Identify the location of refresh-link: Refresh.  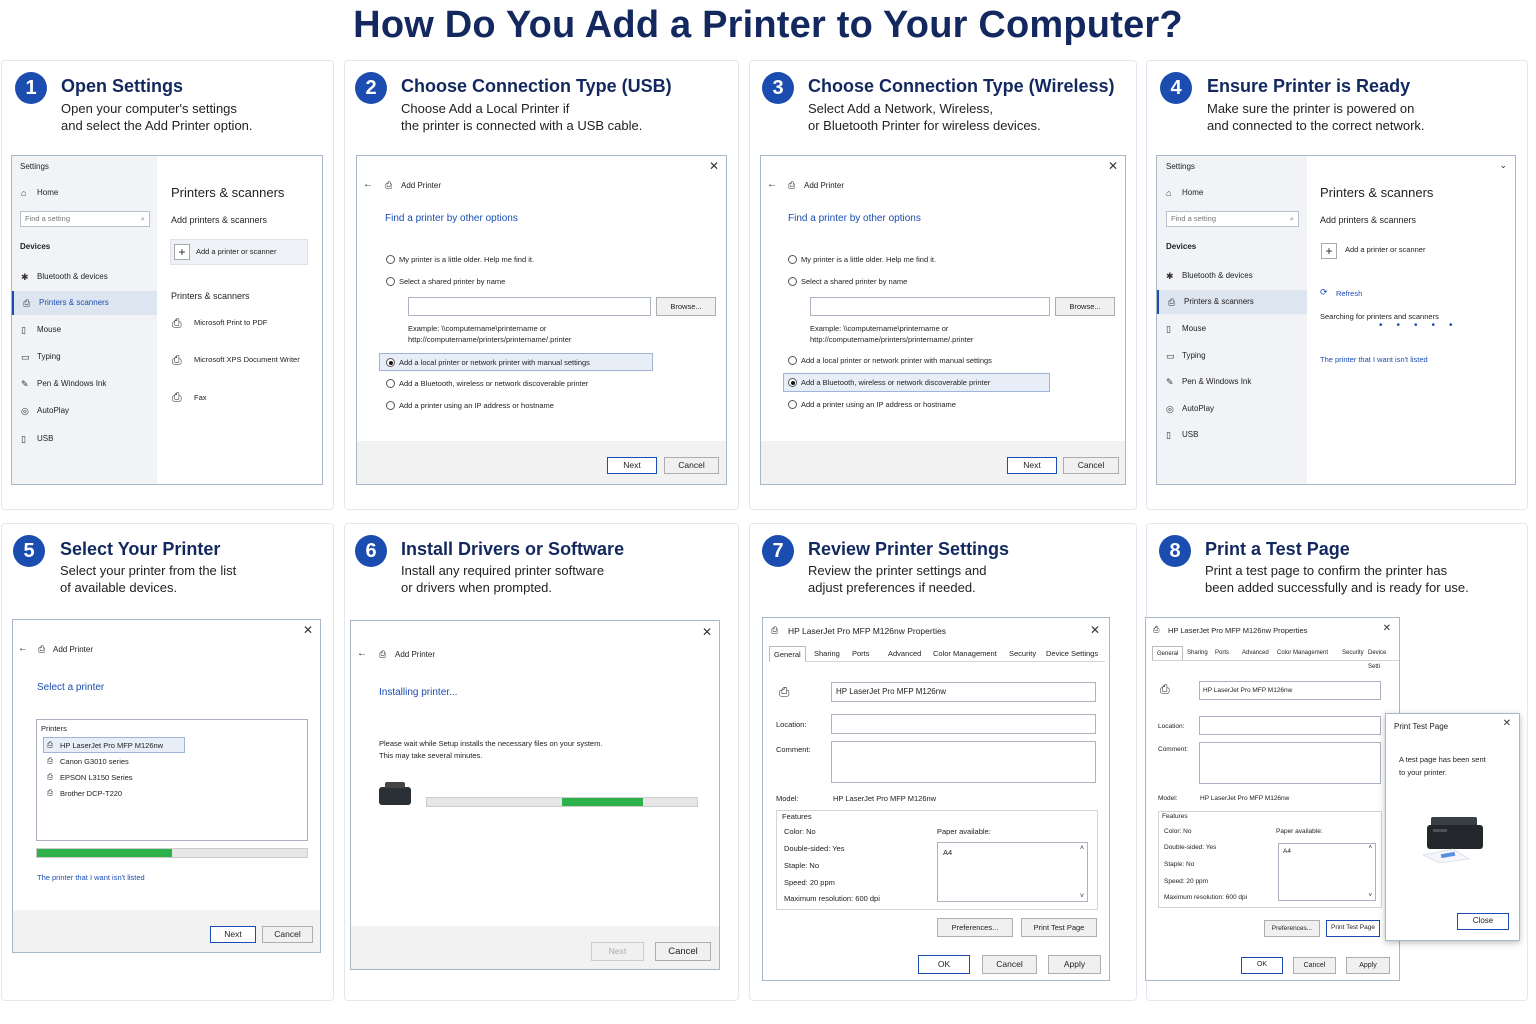
(1349, 293).